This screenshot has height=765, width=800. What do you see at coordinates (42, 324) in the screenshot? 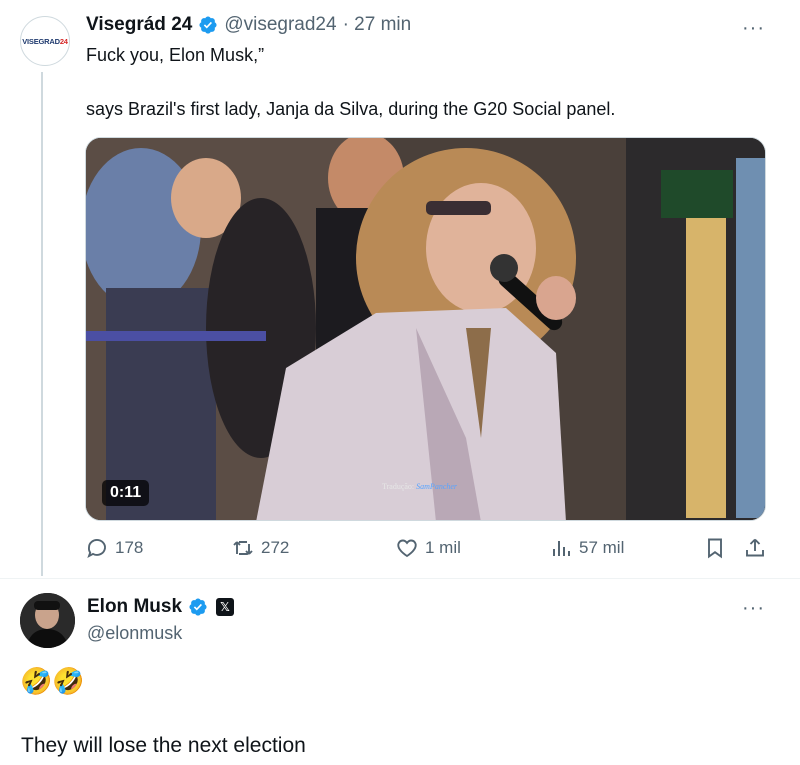
I see `thread-connector-line` at bounding box center [42, 324].